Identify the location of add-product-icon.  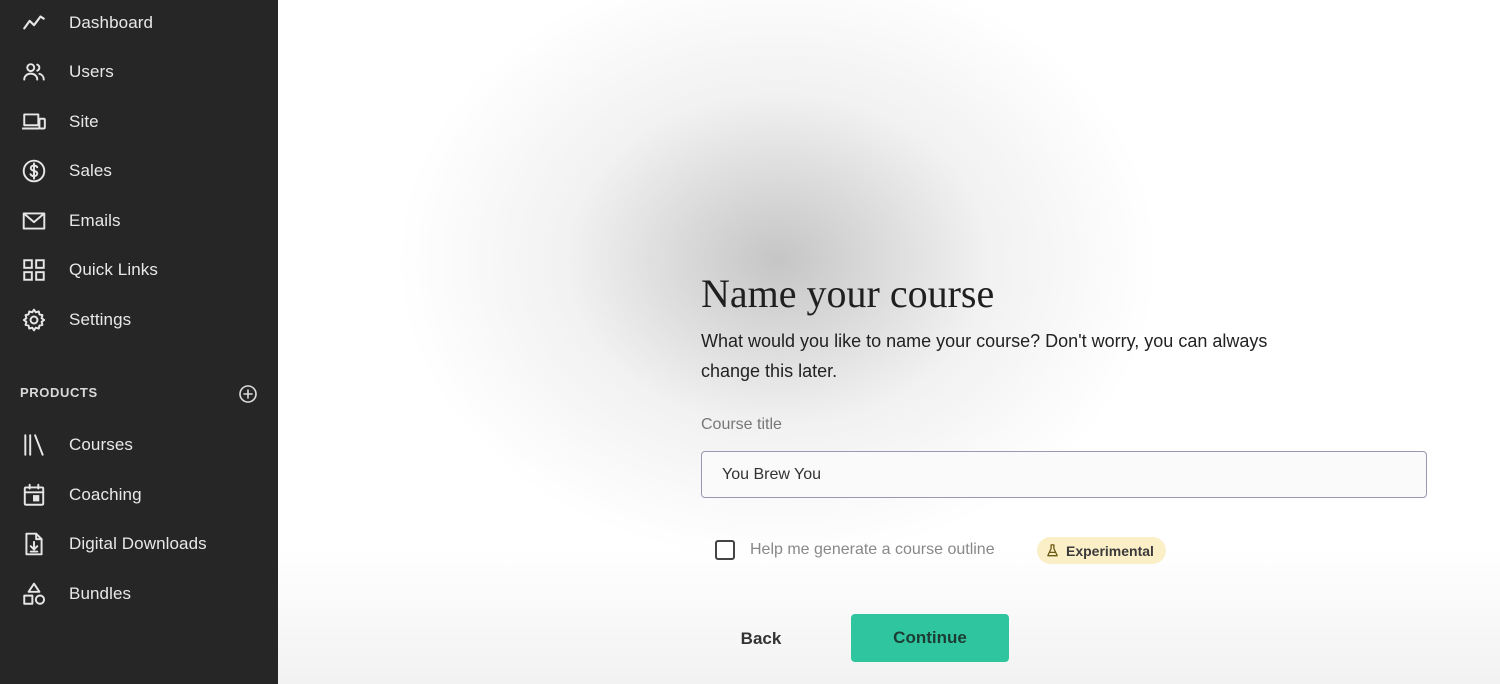
(248, 394).